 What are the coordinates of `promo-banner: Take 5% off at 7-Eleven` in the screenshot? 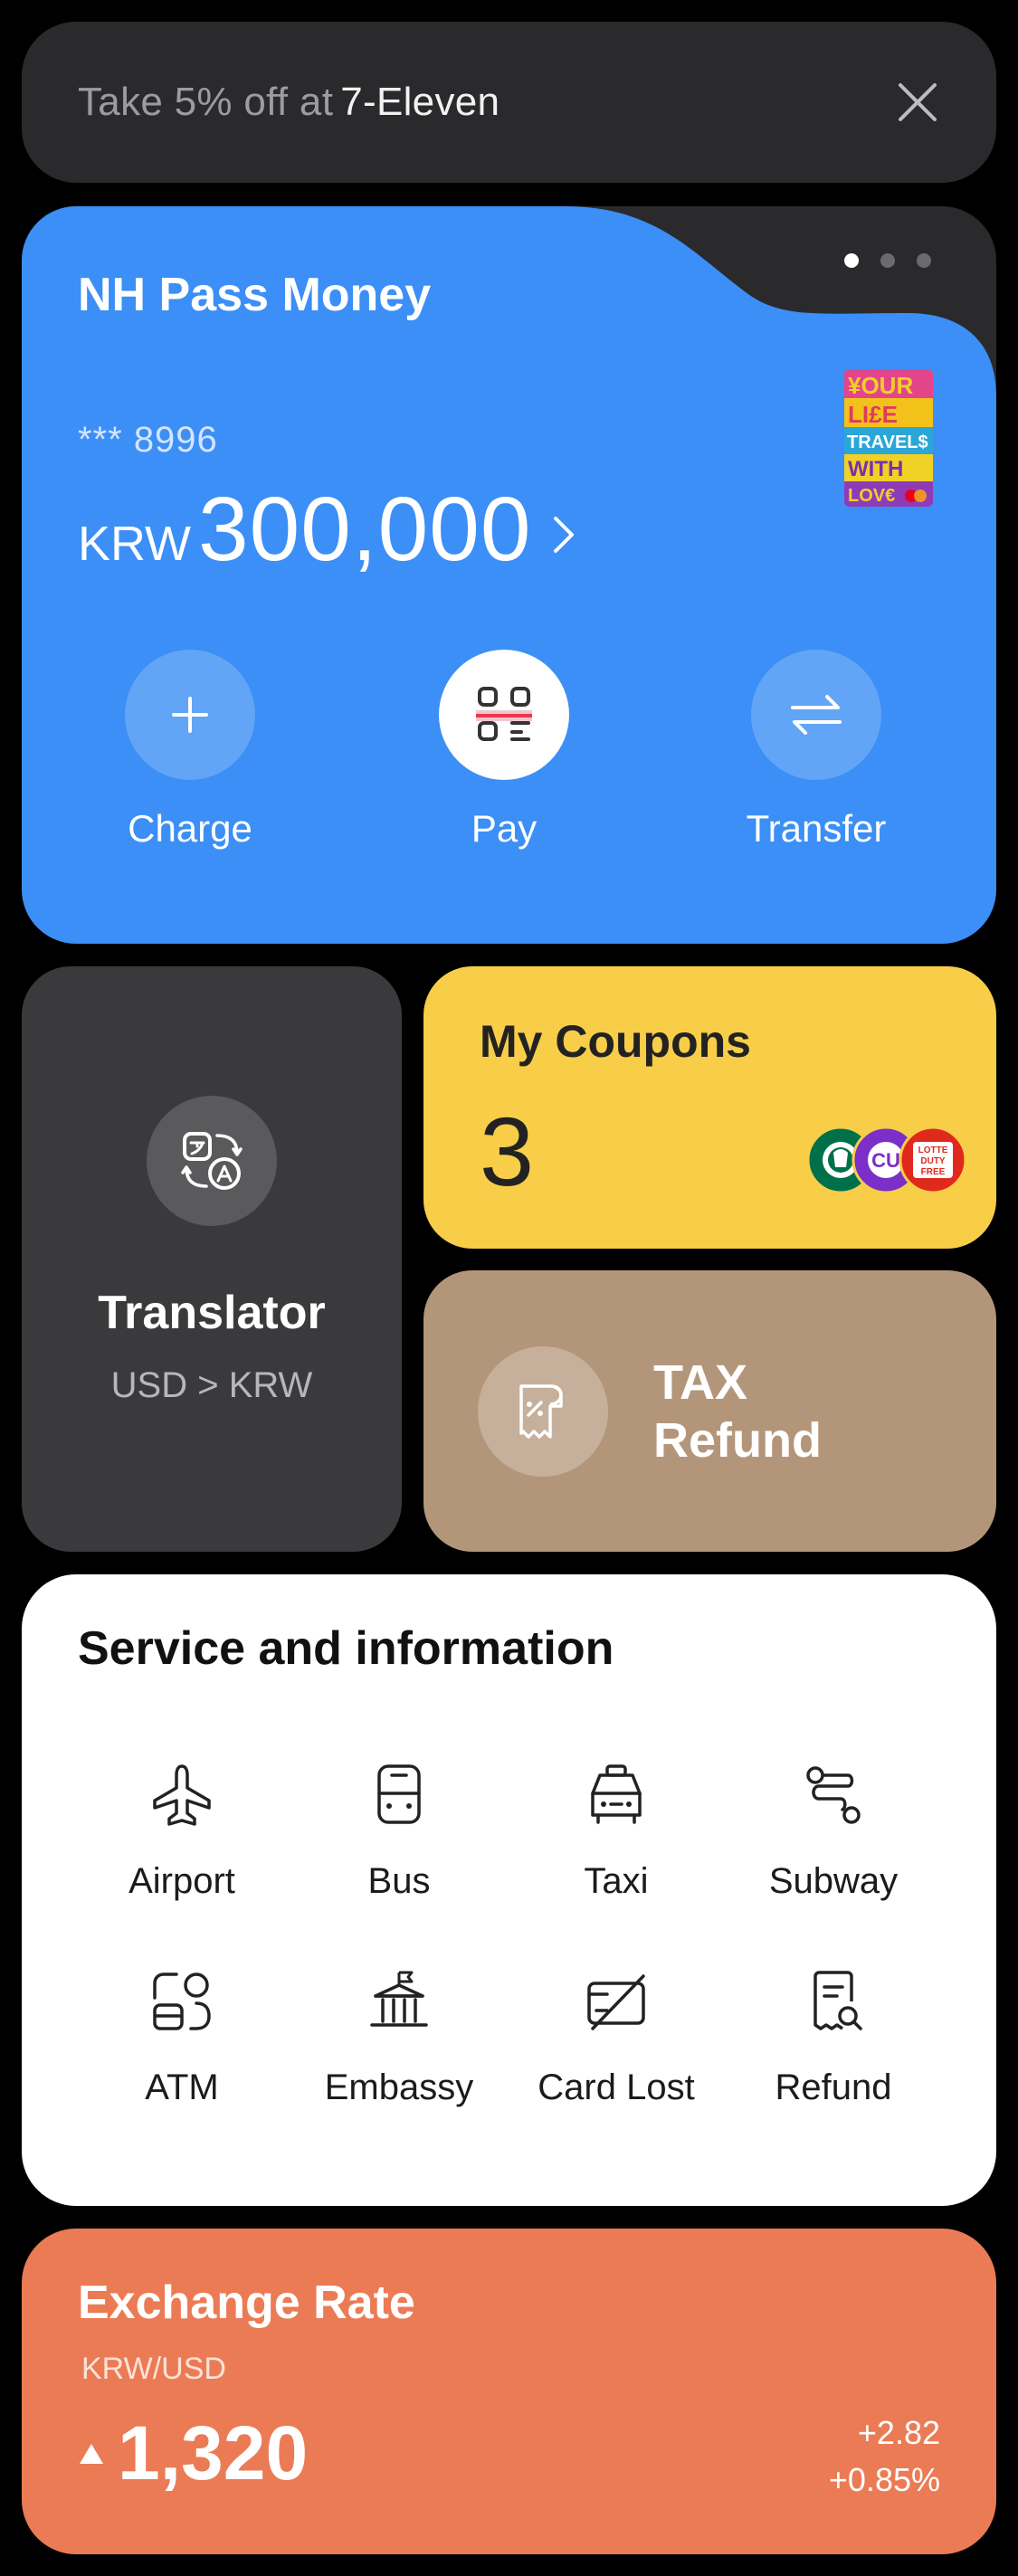 It's located at (509, 103).